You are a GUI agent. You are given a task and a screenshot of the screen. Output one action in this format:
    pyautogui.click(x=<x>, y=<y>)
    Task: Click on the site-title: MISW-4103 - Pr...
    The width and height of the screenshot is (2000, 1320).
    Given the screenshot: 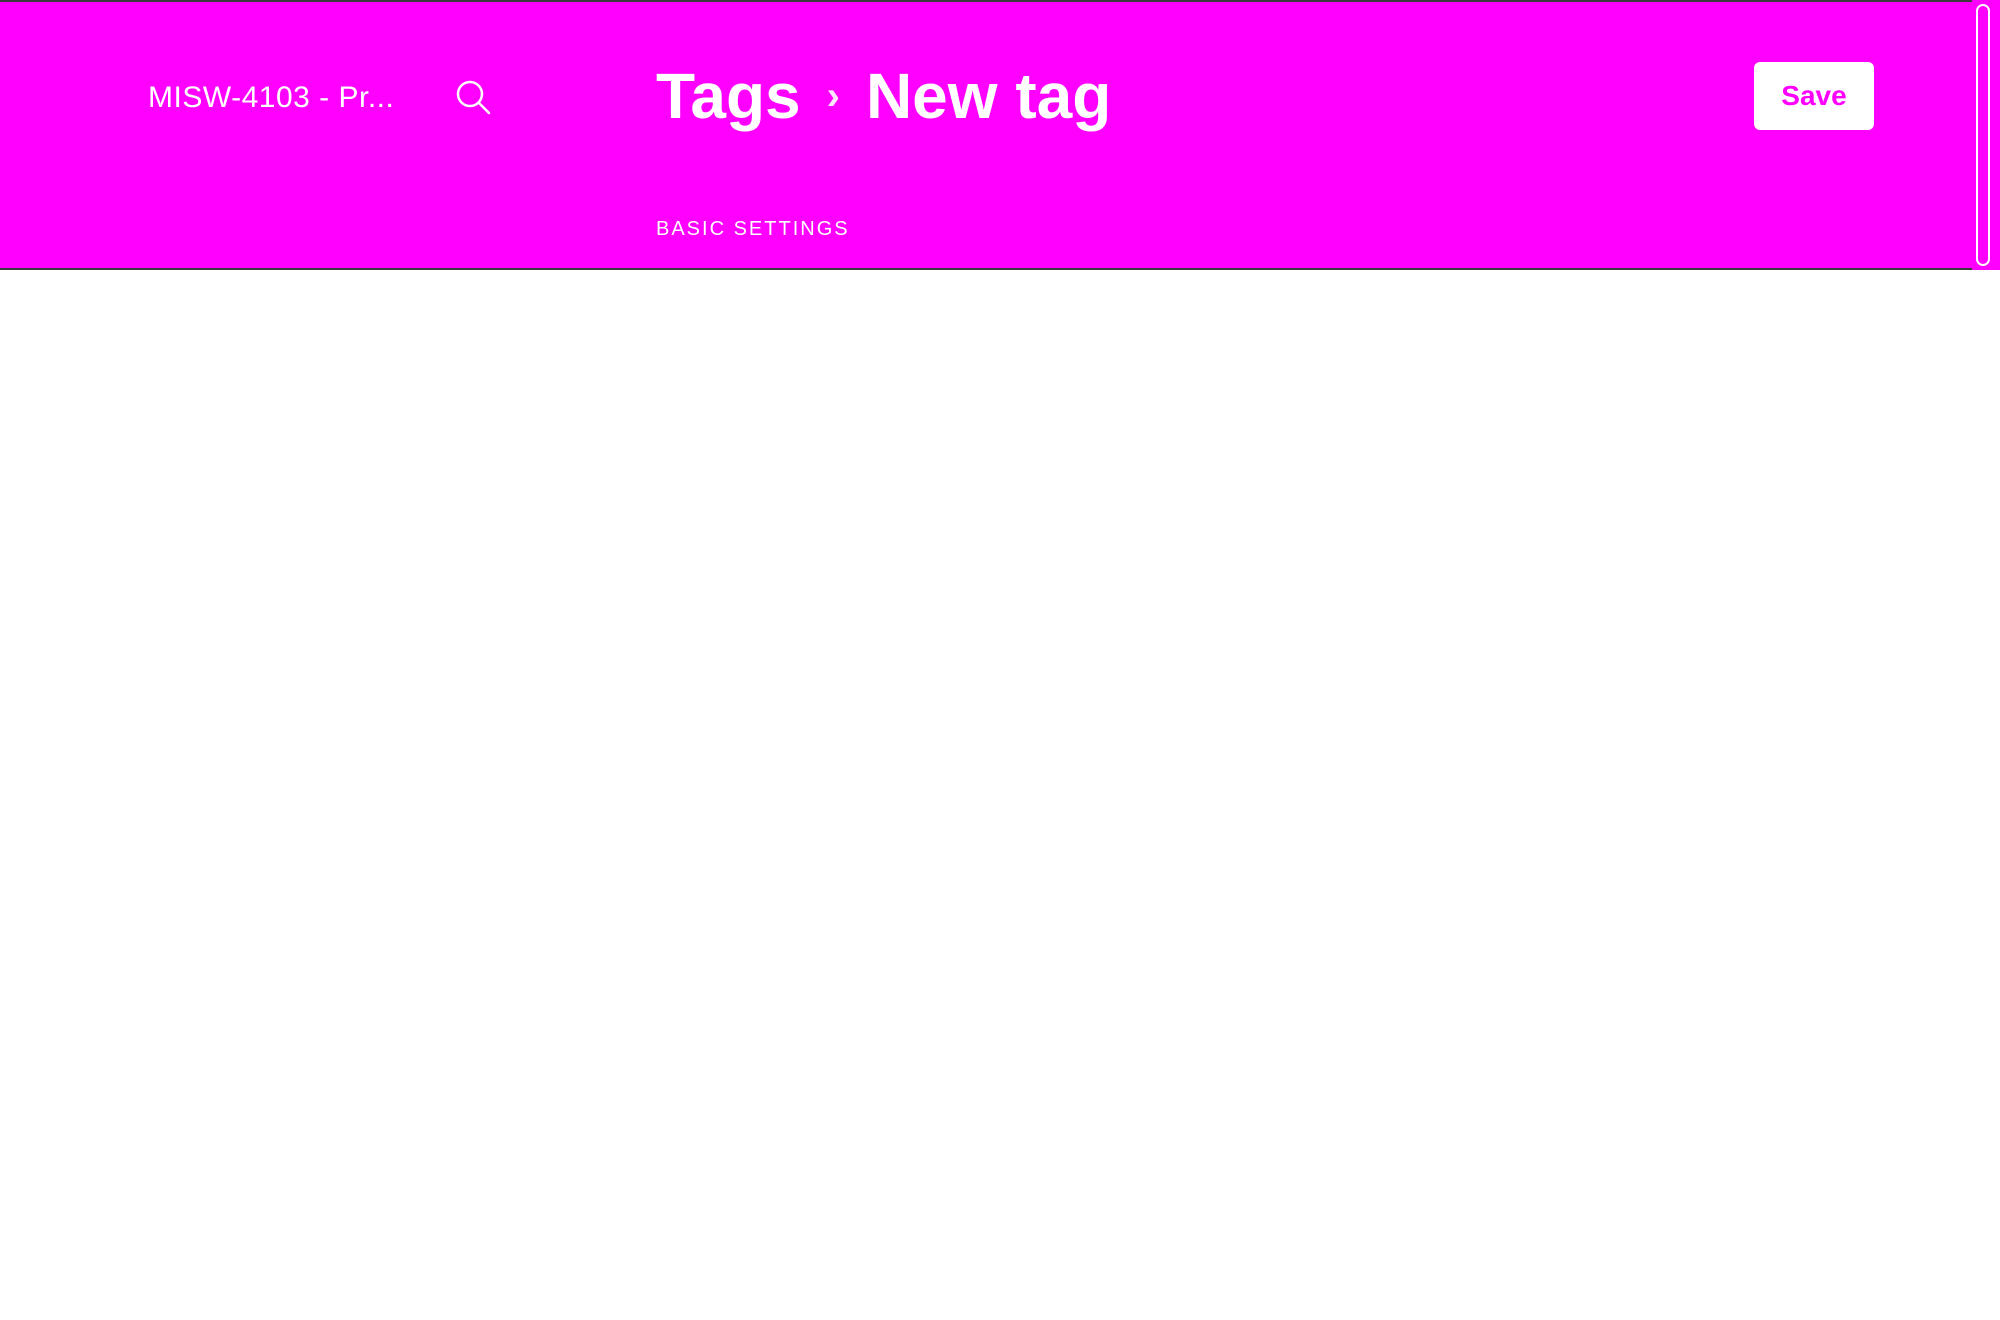 What is the action you would take?
    pyautogui.click(x=279, y=98)
    